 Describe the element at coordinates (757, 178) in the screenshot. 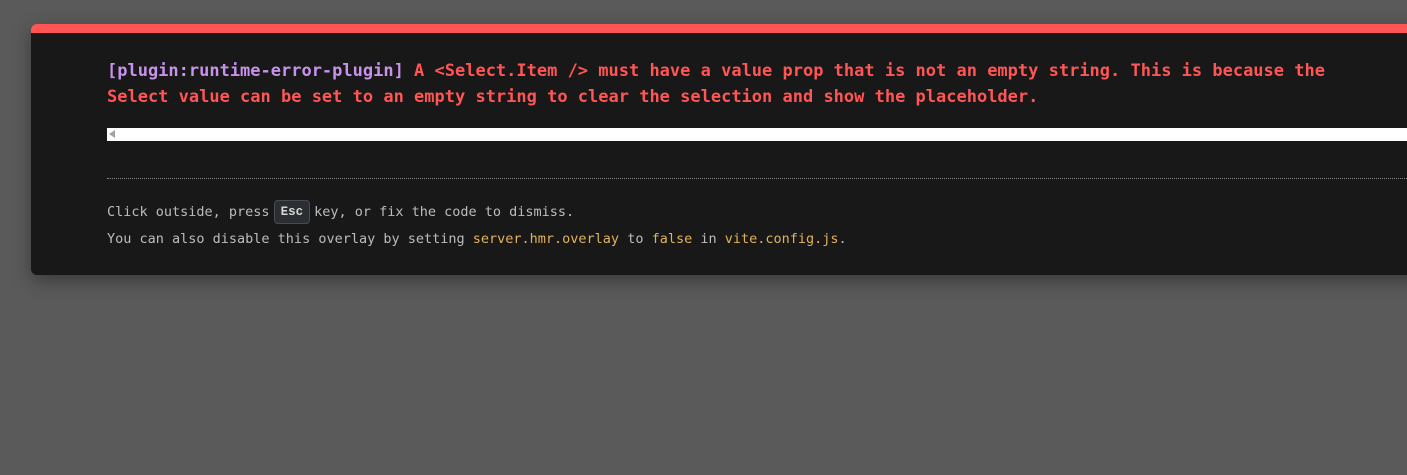

I see `divider` at that location.